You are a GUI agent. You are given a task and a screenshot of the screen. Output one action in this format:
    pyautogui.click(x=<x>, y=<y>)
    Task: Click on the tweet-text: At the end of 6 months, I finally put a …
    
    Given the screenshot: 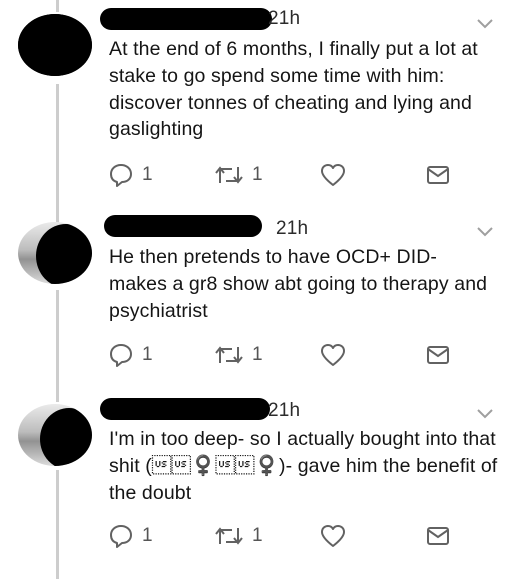 What is the action you would take?
    pyautogui.click(x=293, y=89)
    